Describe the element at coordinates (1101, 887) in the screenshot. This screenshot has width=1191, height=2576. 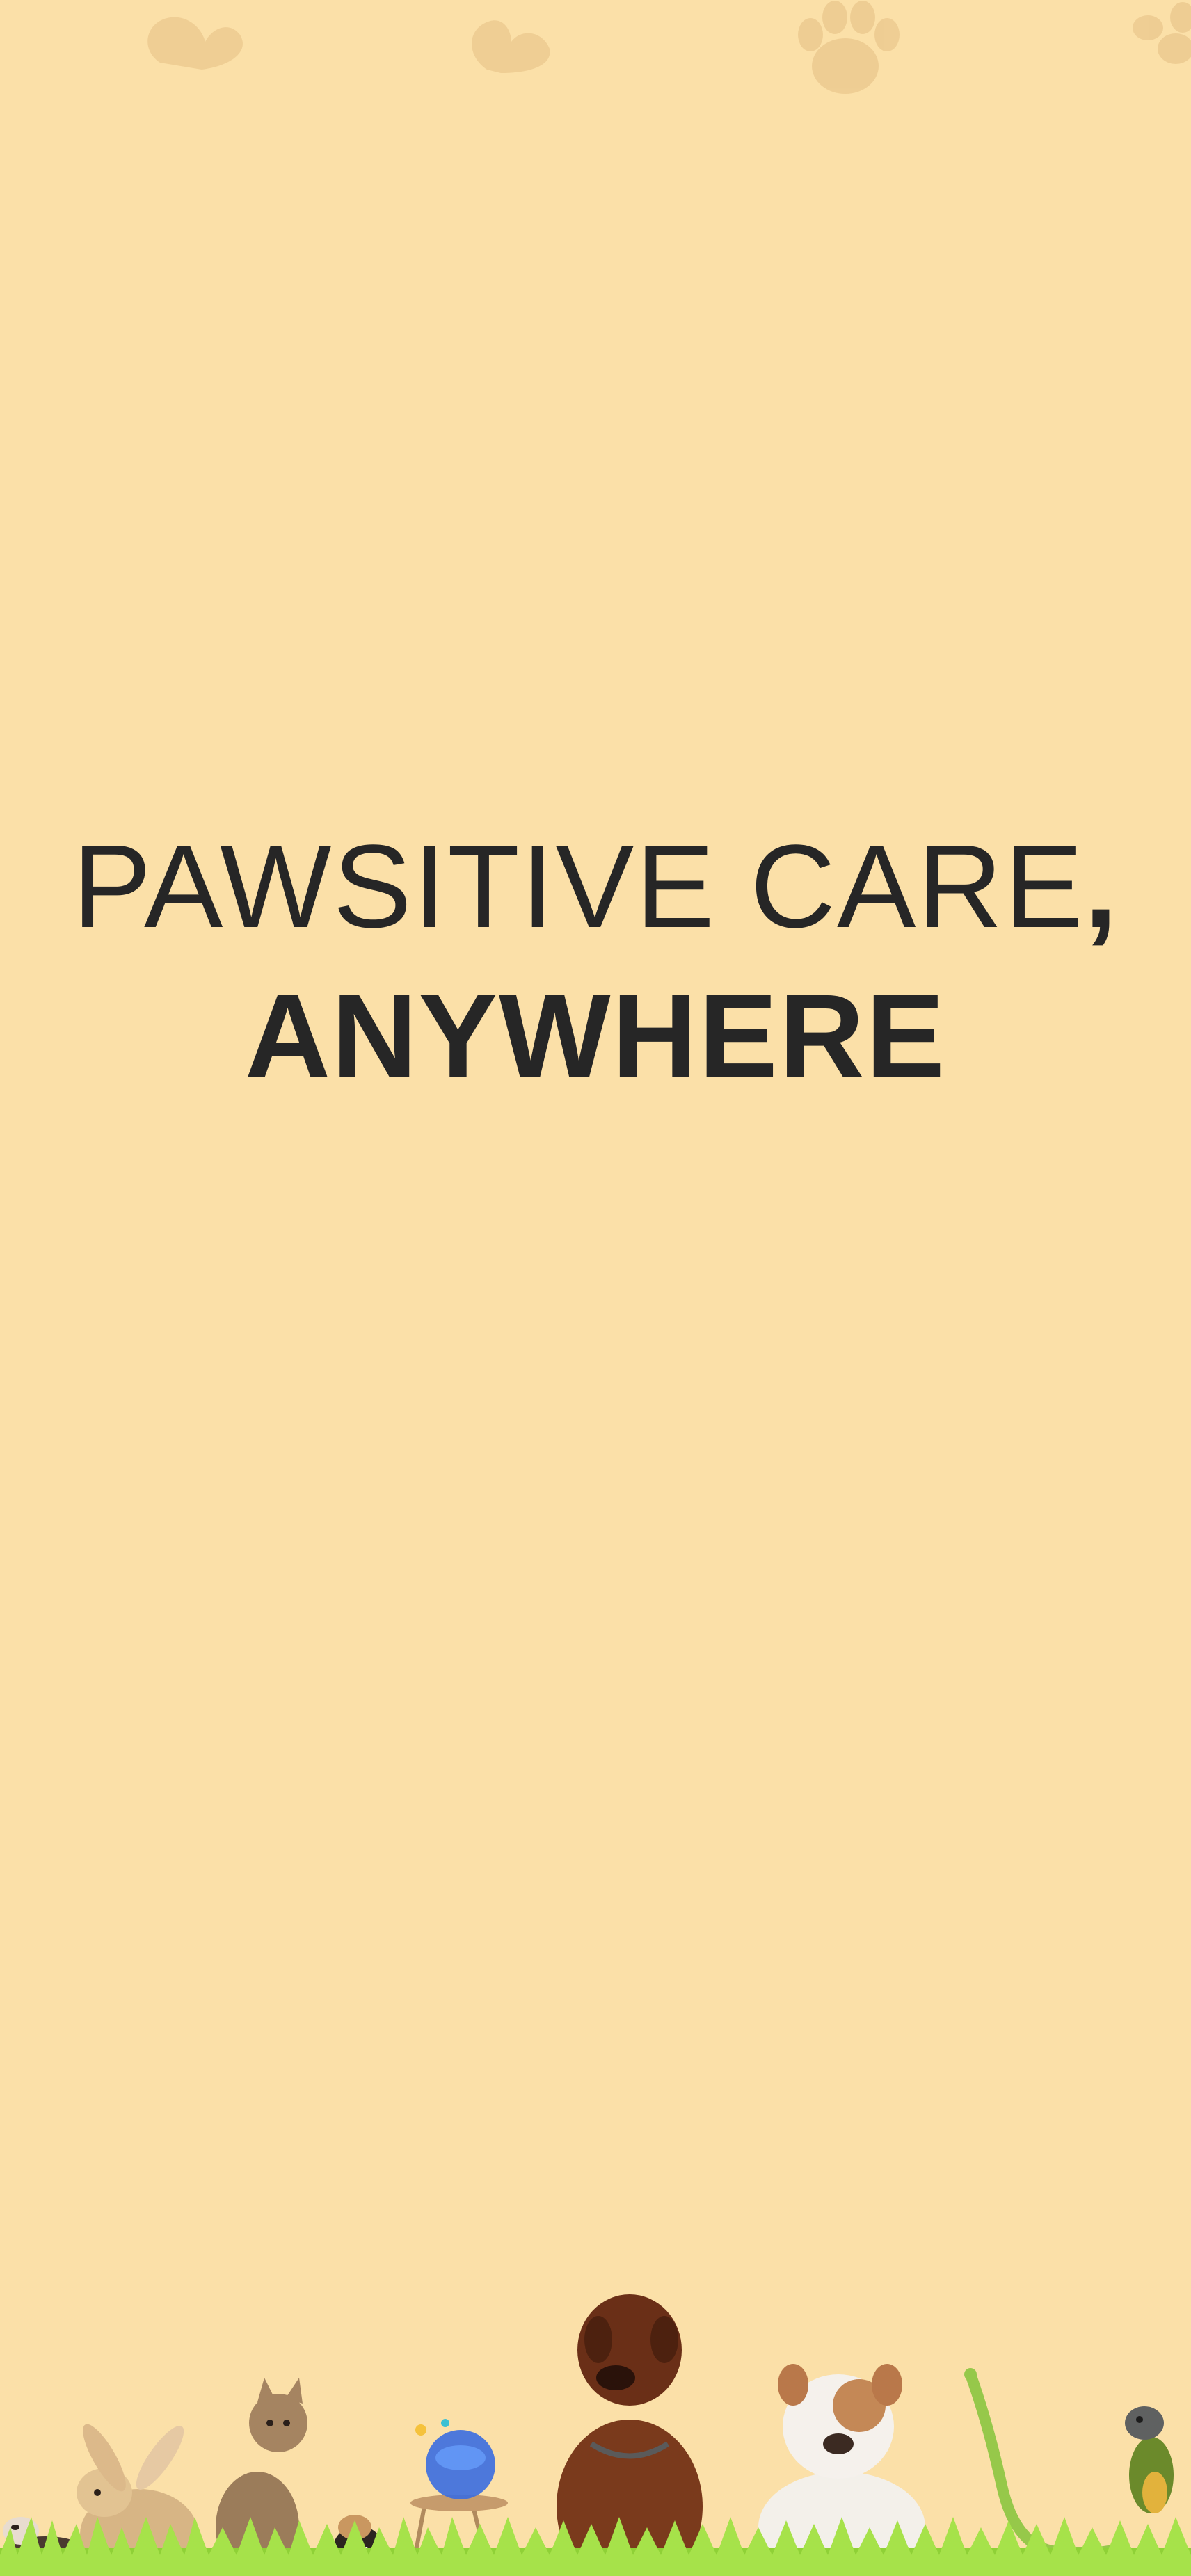
I see `headline-comma: ,` at that location.